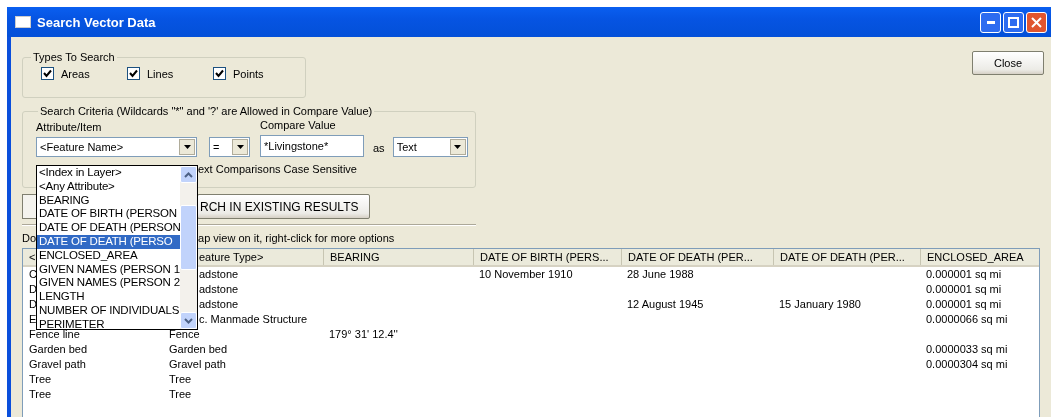 This screenshot has width=1051, height=417. What do you see at coordinates (69, 127) in the screenshot?
I see `field-label: Attribute/Item` at bounding box center [69, 127].